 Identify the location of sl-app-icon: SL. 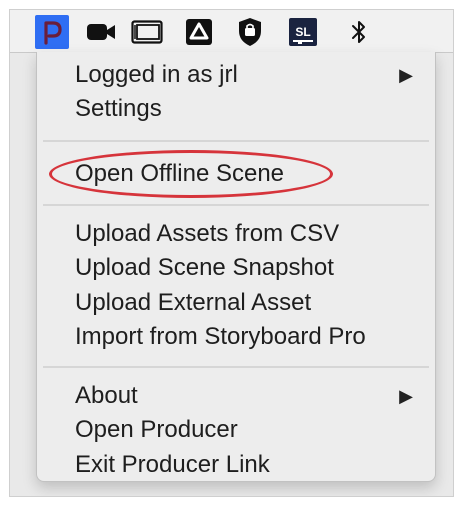
(303, 32).